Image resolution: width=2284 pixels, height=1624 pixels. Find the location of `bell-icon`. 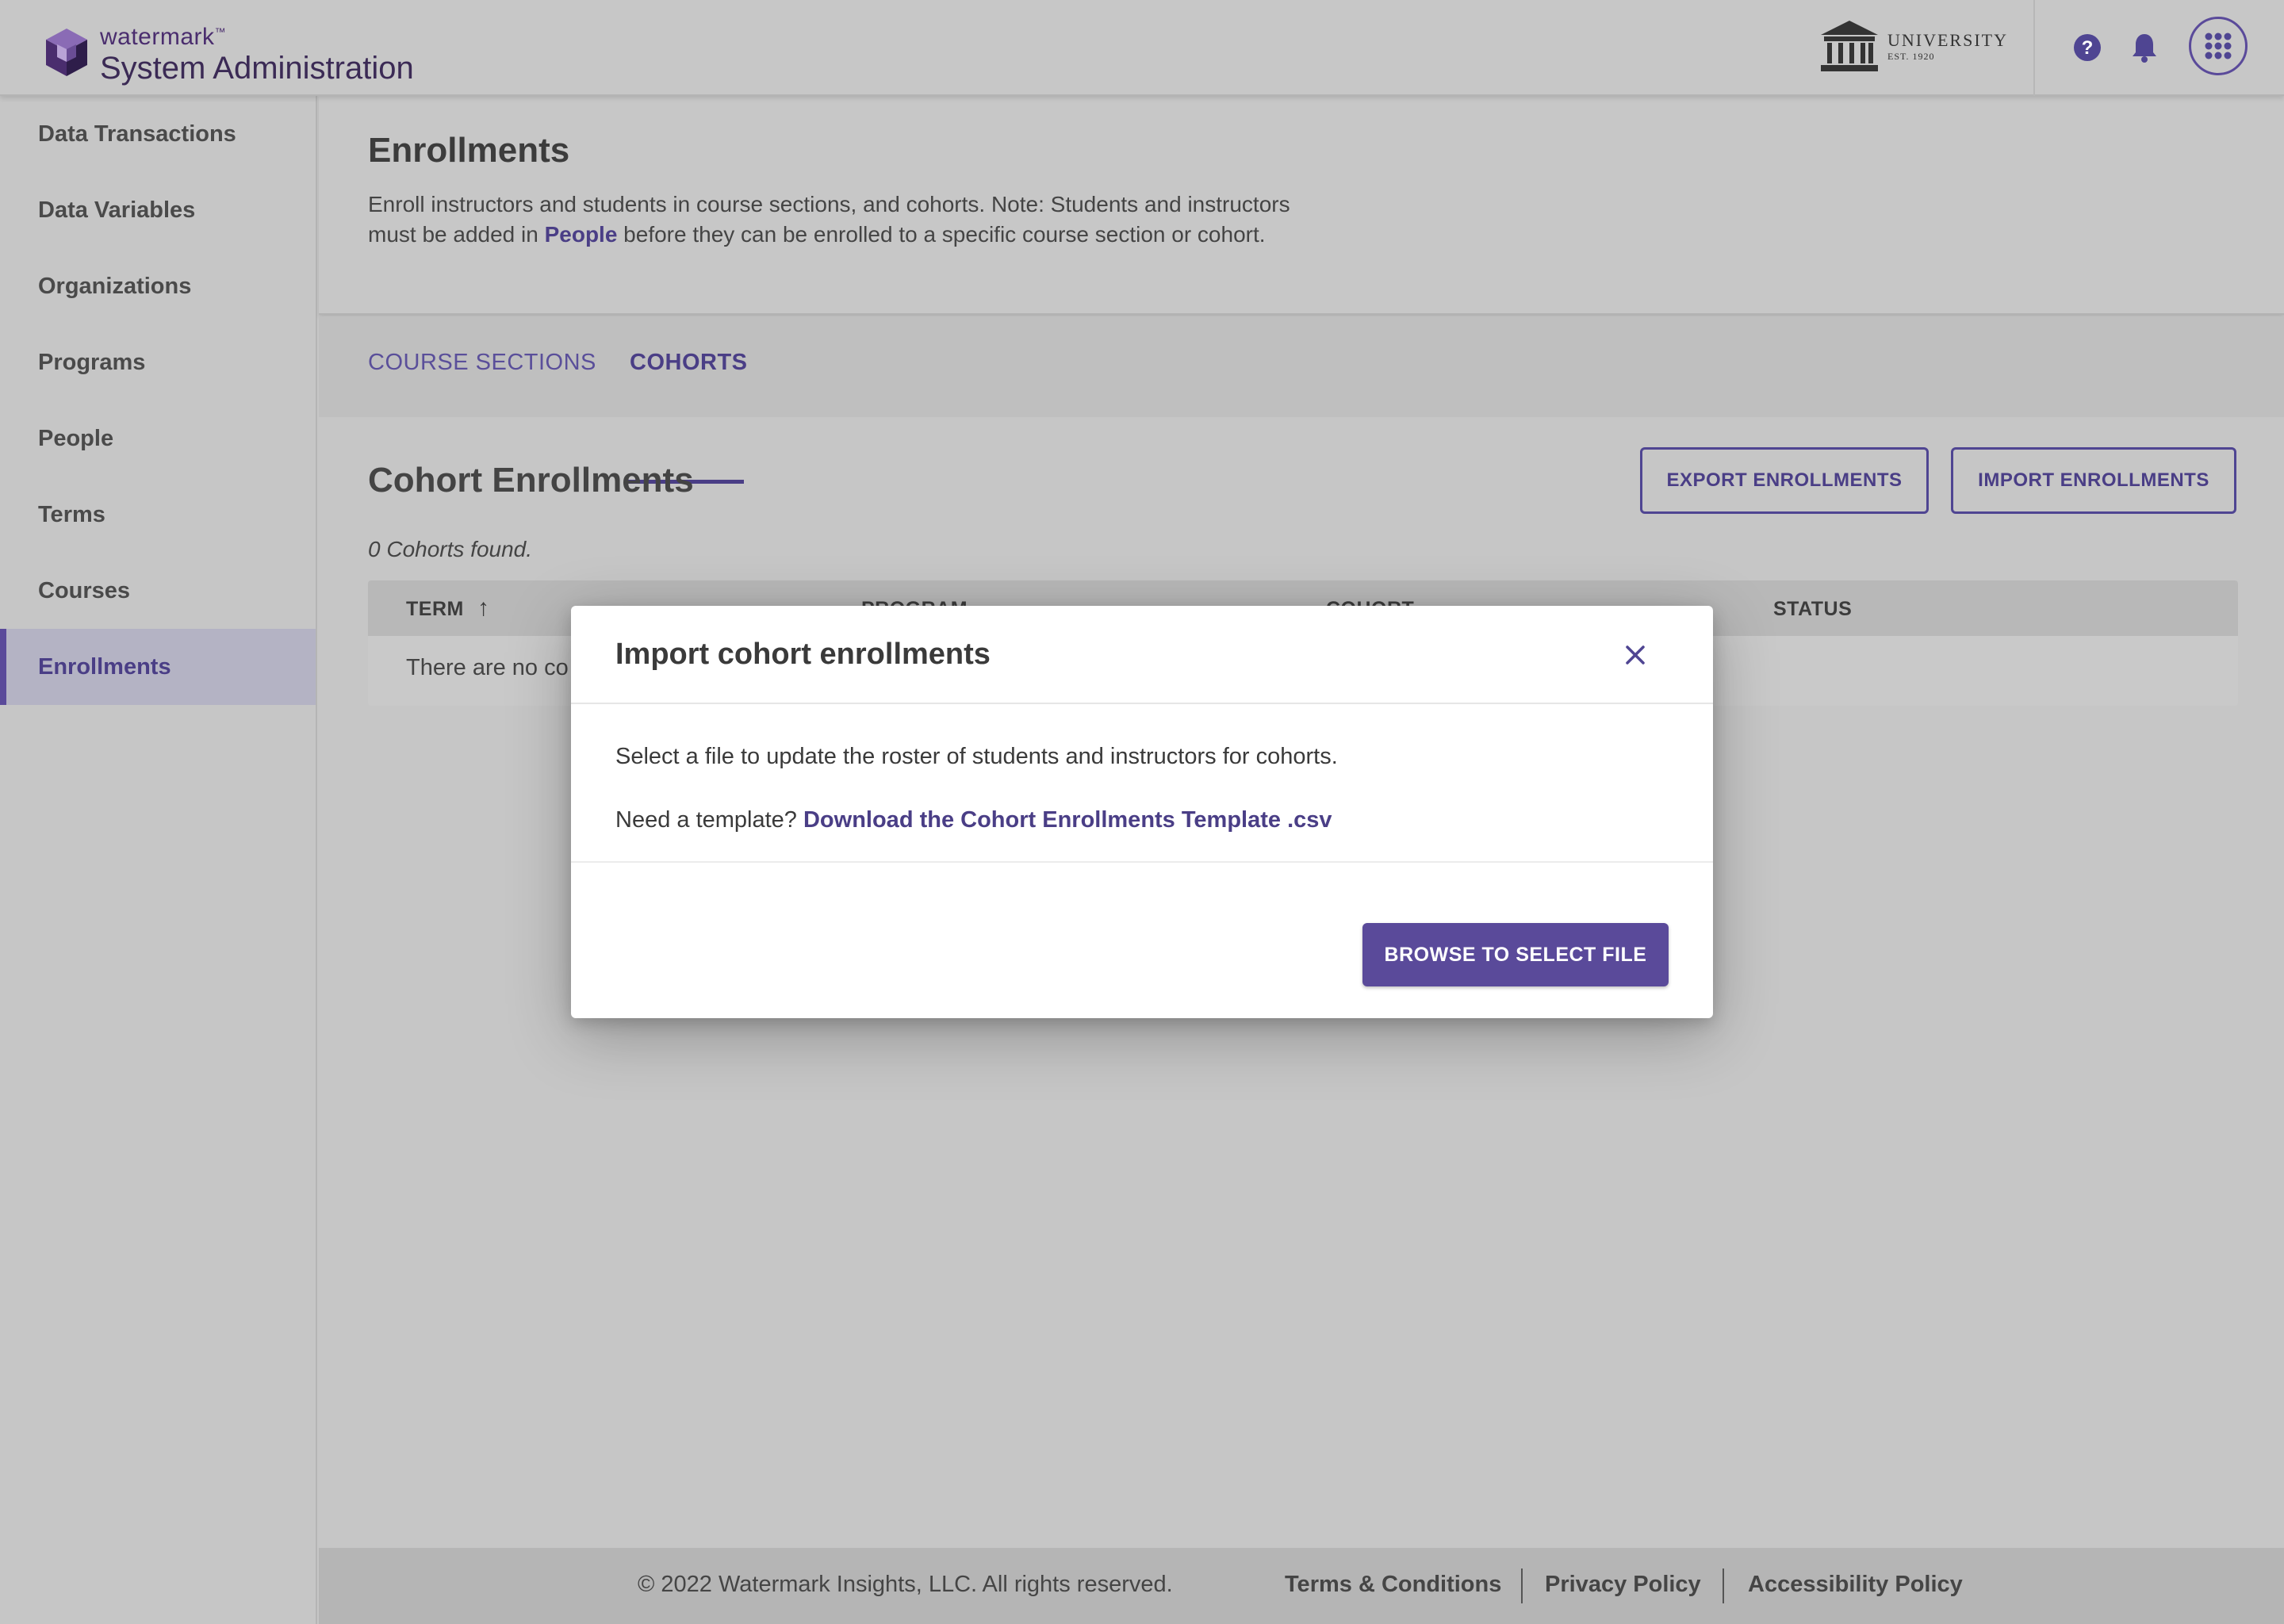

bell-icon is located at coordinates (2144, 48).